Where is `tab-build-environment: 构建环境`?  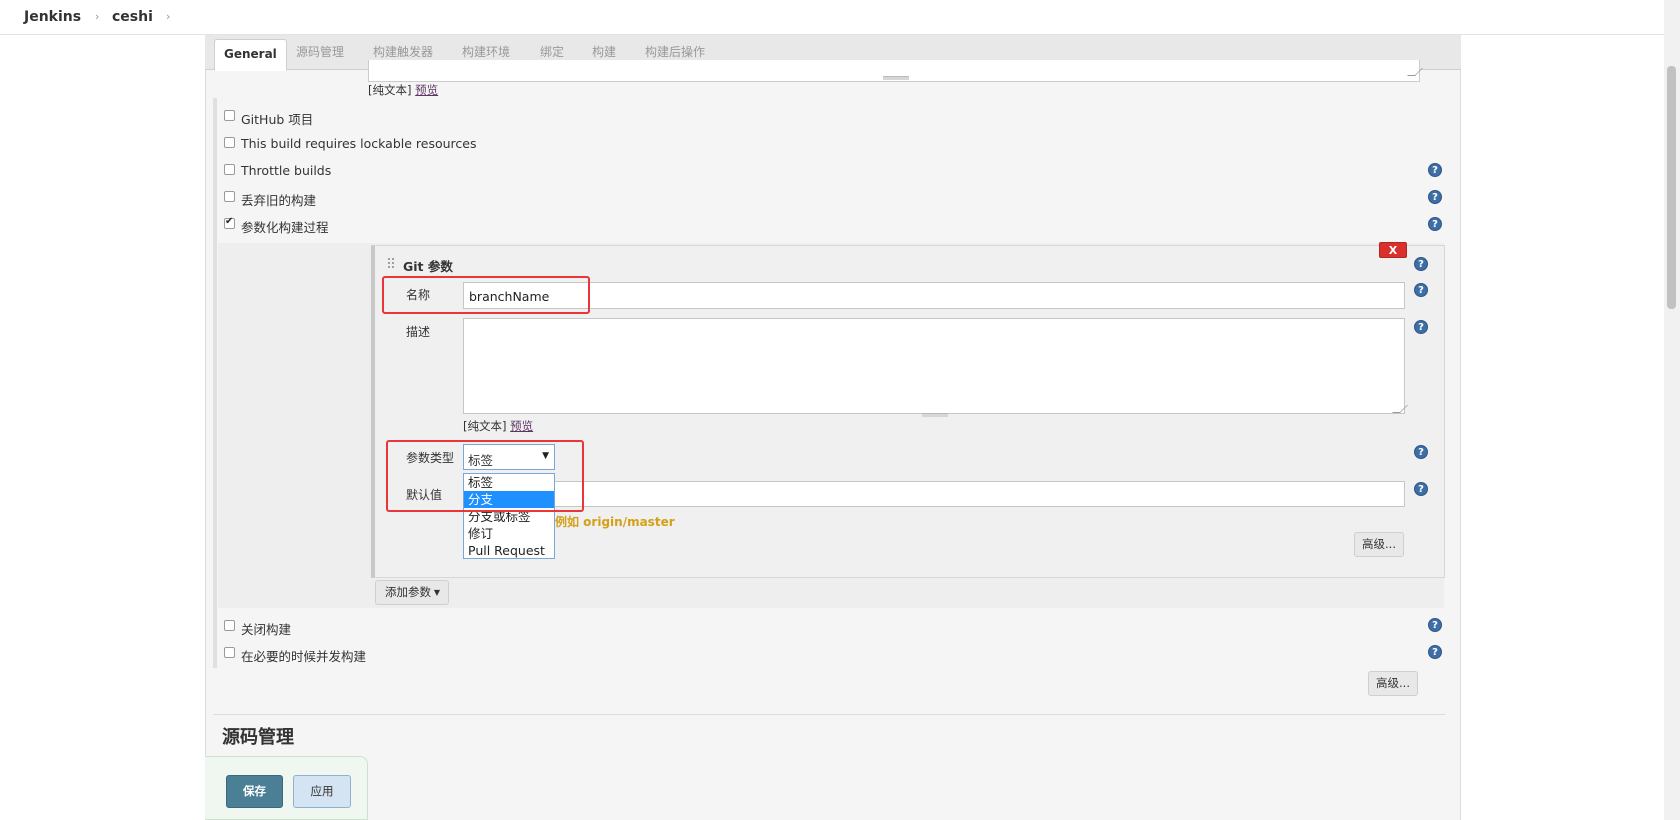
tab-build-environment: 构建环境 is located at coordinates (486, 51).